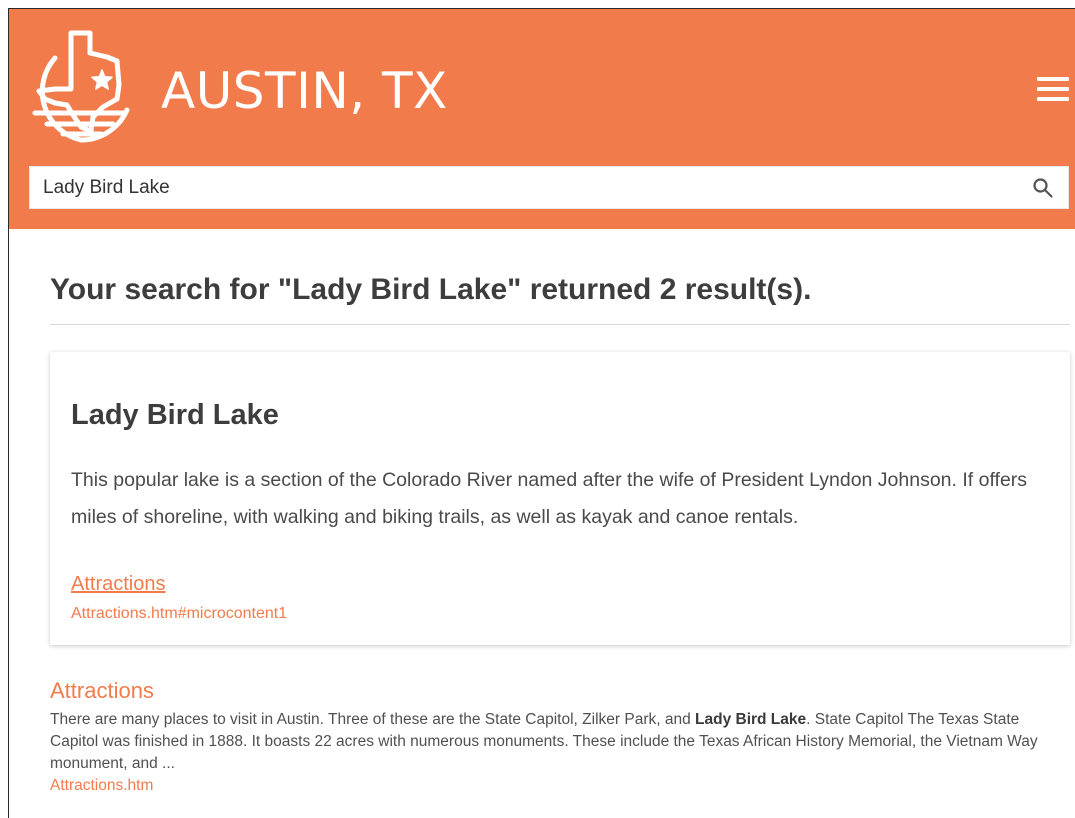  What do you see at coordinates (1053, 99) in the screenshot?
I see `menu-bar-bottom` at bounding box center [1053, 99].